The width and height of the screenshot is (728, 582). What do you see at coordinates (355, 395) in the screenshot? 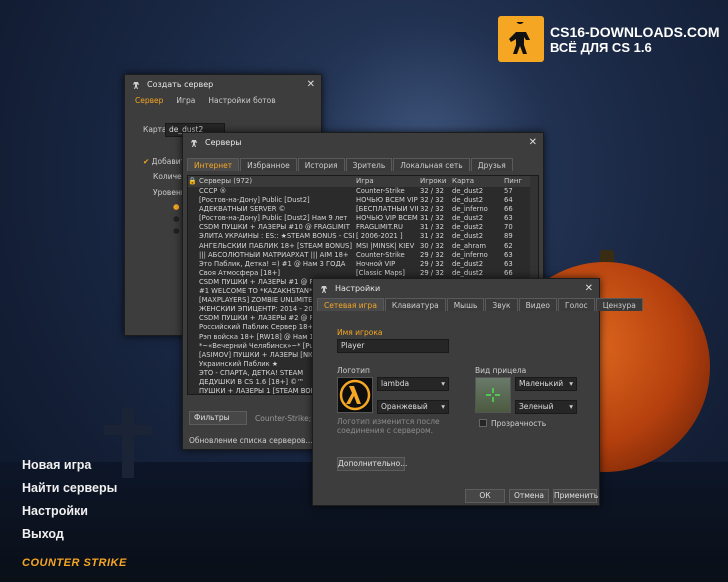
I see `lambda-logo-icon` at bounding box center [355, 395].